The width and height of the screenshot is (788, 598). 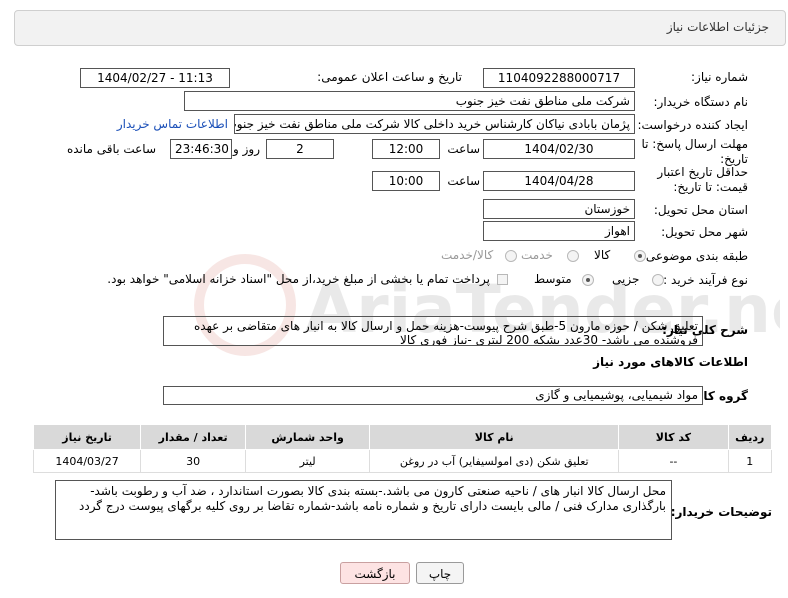 What do you see at coordinates (559, 209) in the screenshot?
I see `province-field: خوزستان` at bounding box center [559, 209].